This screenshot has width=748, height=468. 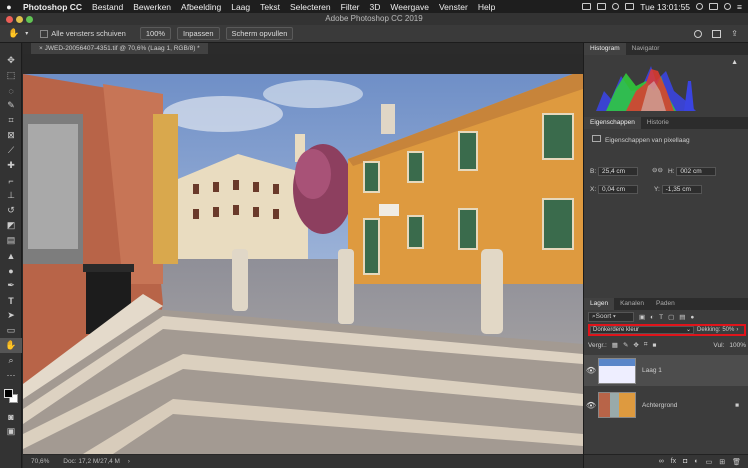 What do you see at coordinates (681, 189) in the screenshot?
I see `y-input: -1,35 cm` at bounding box center [681, 189].